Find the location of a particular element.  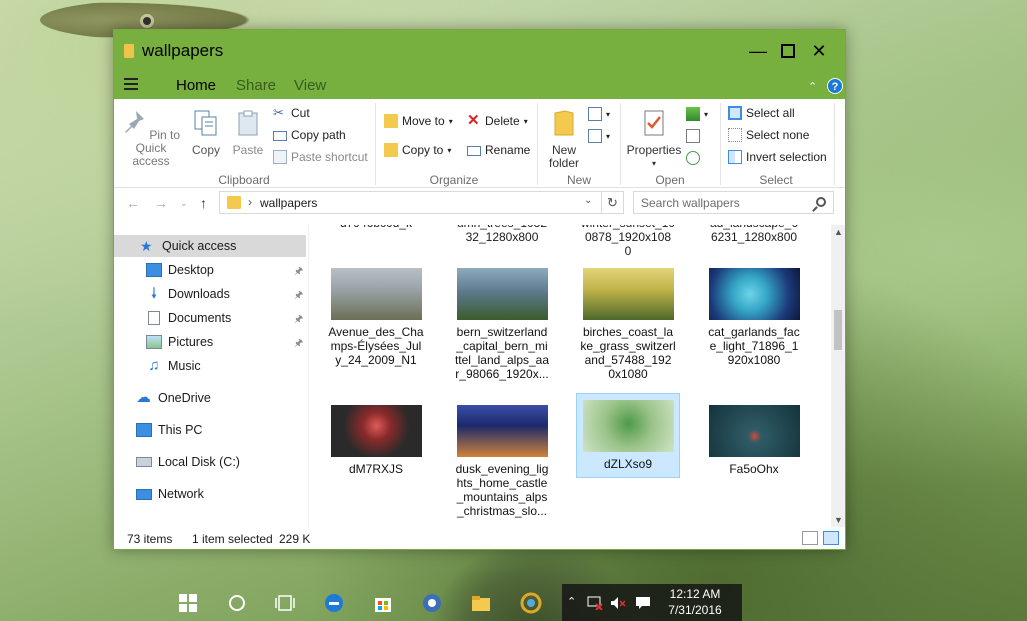

nav-item-quick-access: ★ Quick access is located at coordinates (210, 246).